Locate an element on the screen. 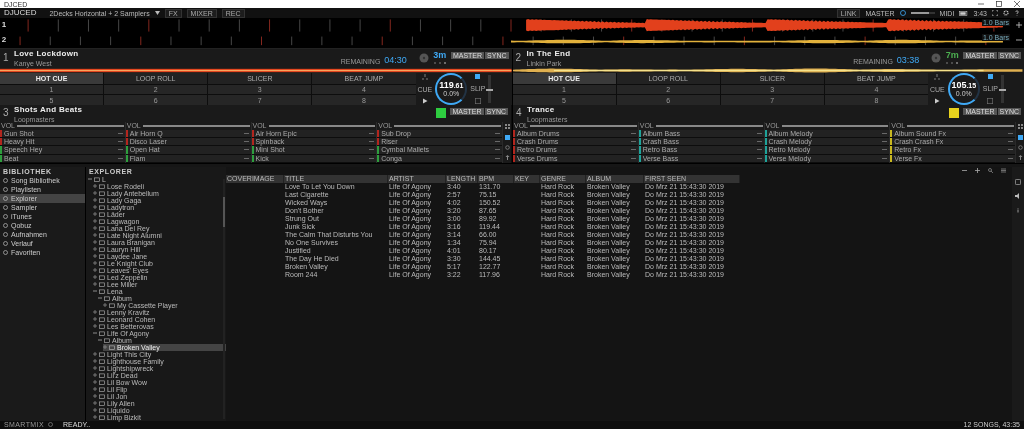 The width and height of the screenshot is (1024, 429). master-volume-slider is located at coordinates (922, 13).